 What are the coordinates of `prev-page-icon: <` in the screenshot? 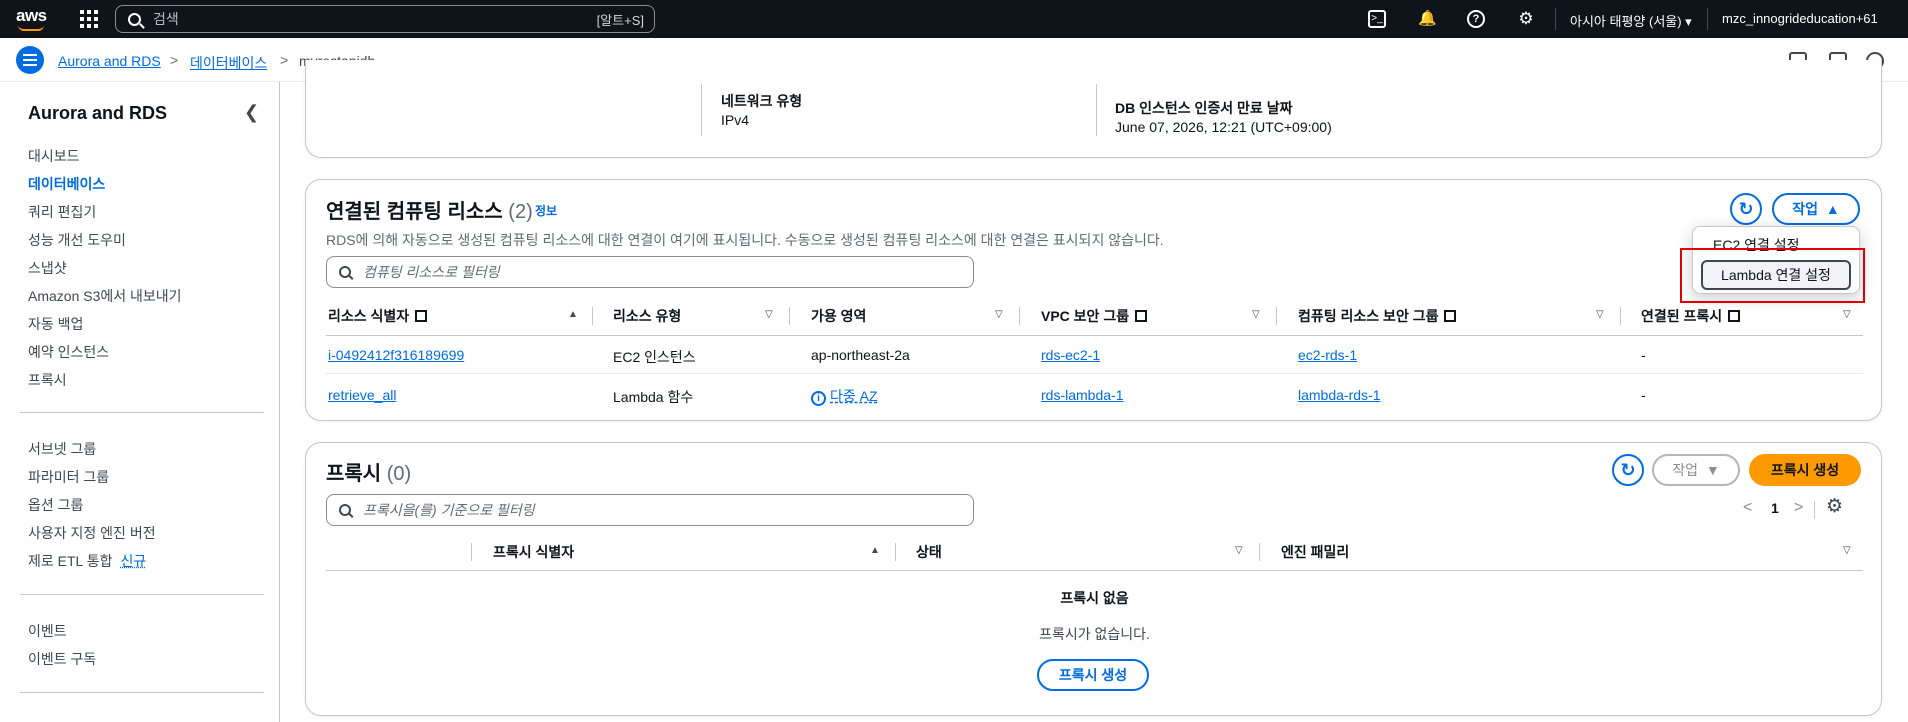 It's located at (1747, 508).